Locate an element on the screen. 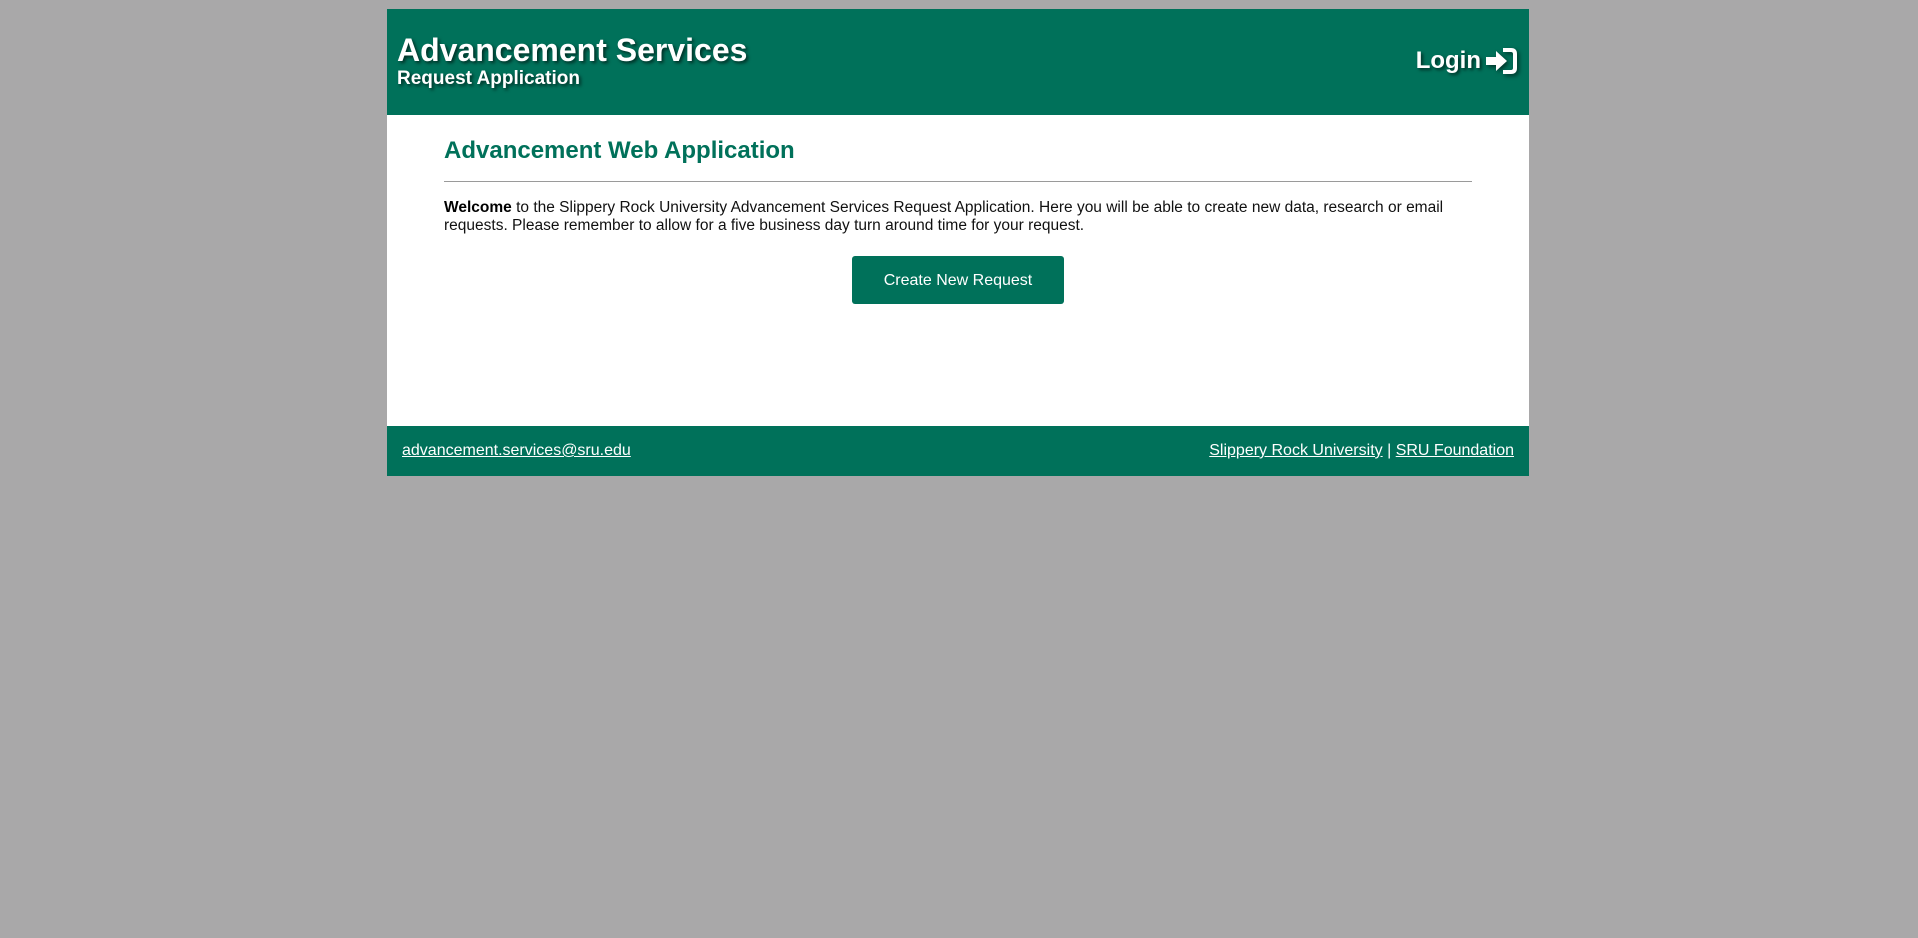 The height and width of the screenshot is (938, 1918). site-subtitle: Request Application is located at coordinates (488, 78).